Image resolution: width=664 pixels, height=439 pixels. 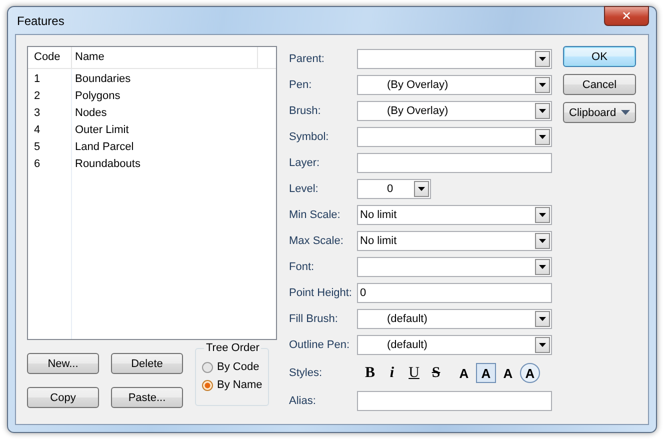 I want to click on name-cell-text: Outer Limit, so click(x=102, y=130).